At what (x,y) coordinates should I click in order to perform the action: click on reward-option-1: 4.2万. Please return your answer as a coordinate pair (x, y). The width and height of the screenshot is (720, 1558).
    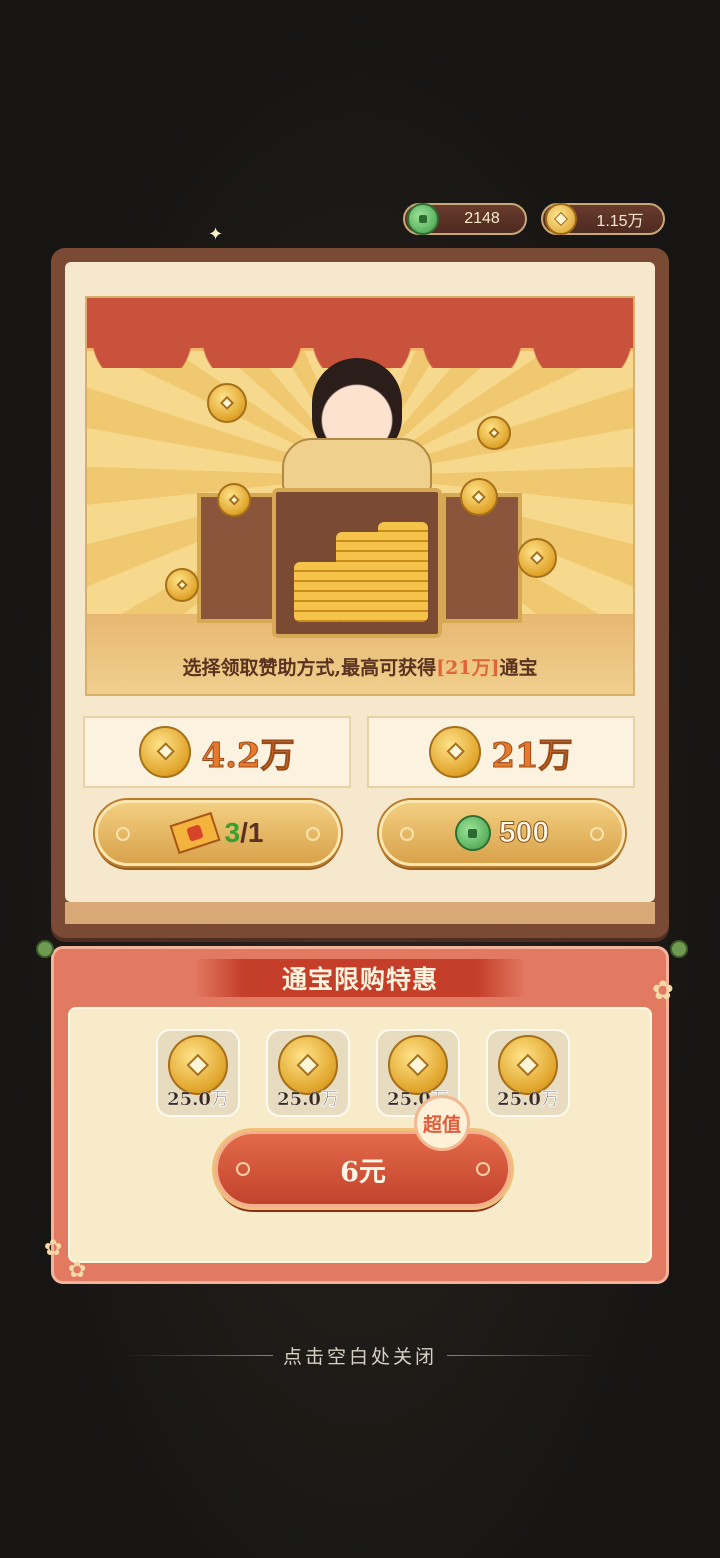
    Looking at the image, I should click on (217, 752).